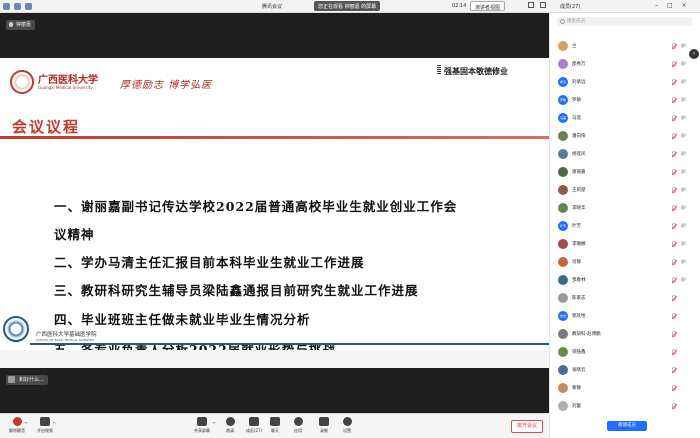  I want to click on avatar: 承远, so click(563, 82).